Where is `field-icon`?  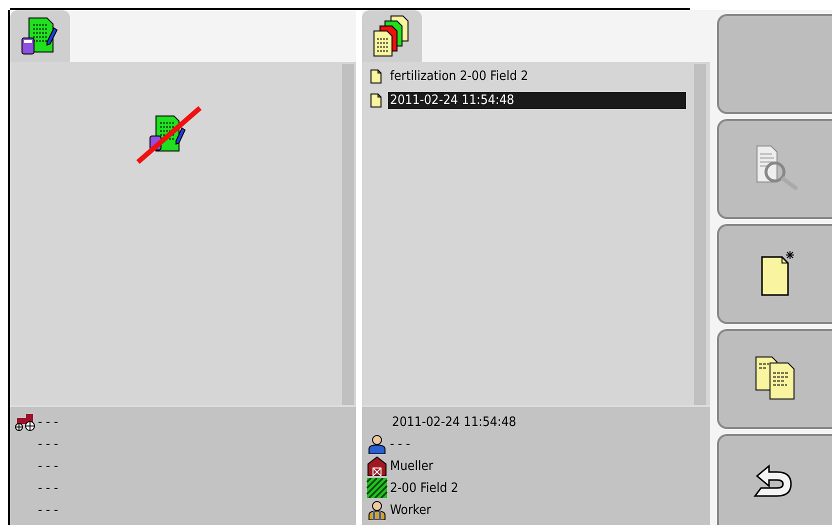
field-icon is located at coordinates (377, 488).